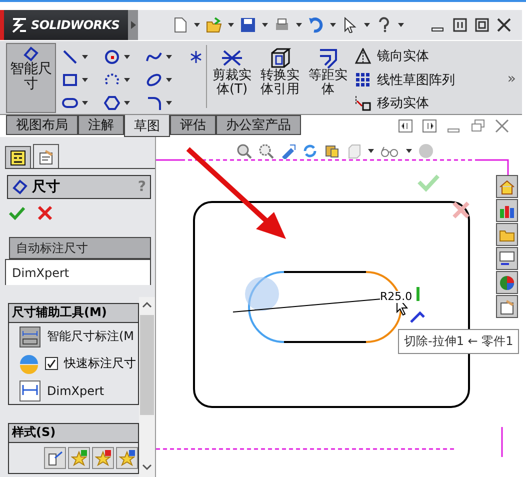  What do you see at coordinates (507, 306) in the screenshot?
I see `properties-icon` at bounding box center [507, 306].